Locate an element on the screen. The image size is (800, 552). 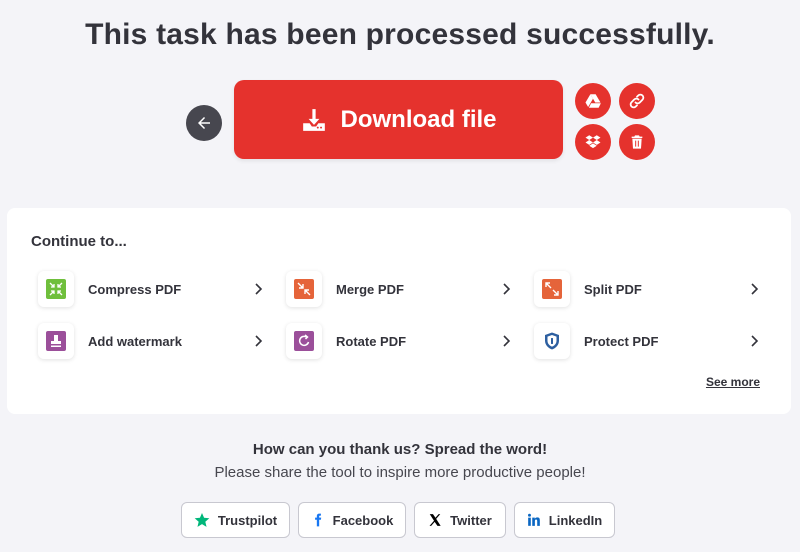
tool-label: Protect PDF is located at coordinates (621, 341).